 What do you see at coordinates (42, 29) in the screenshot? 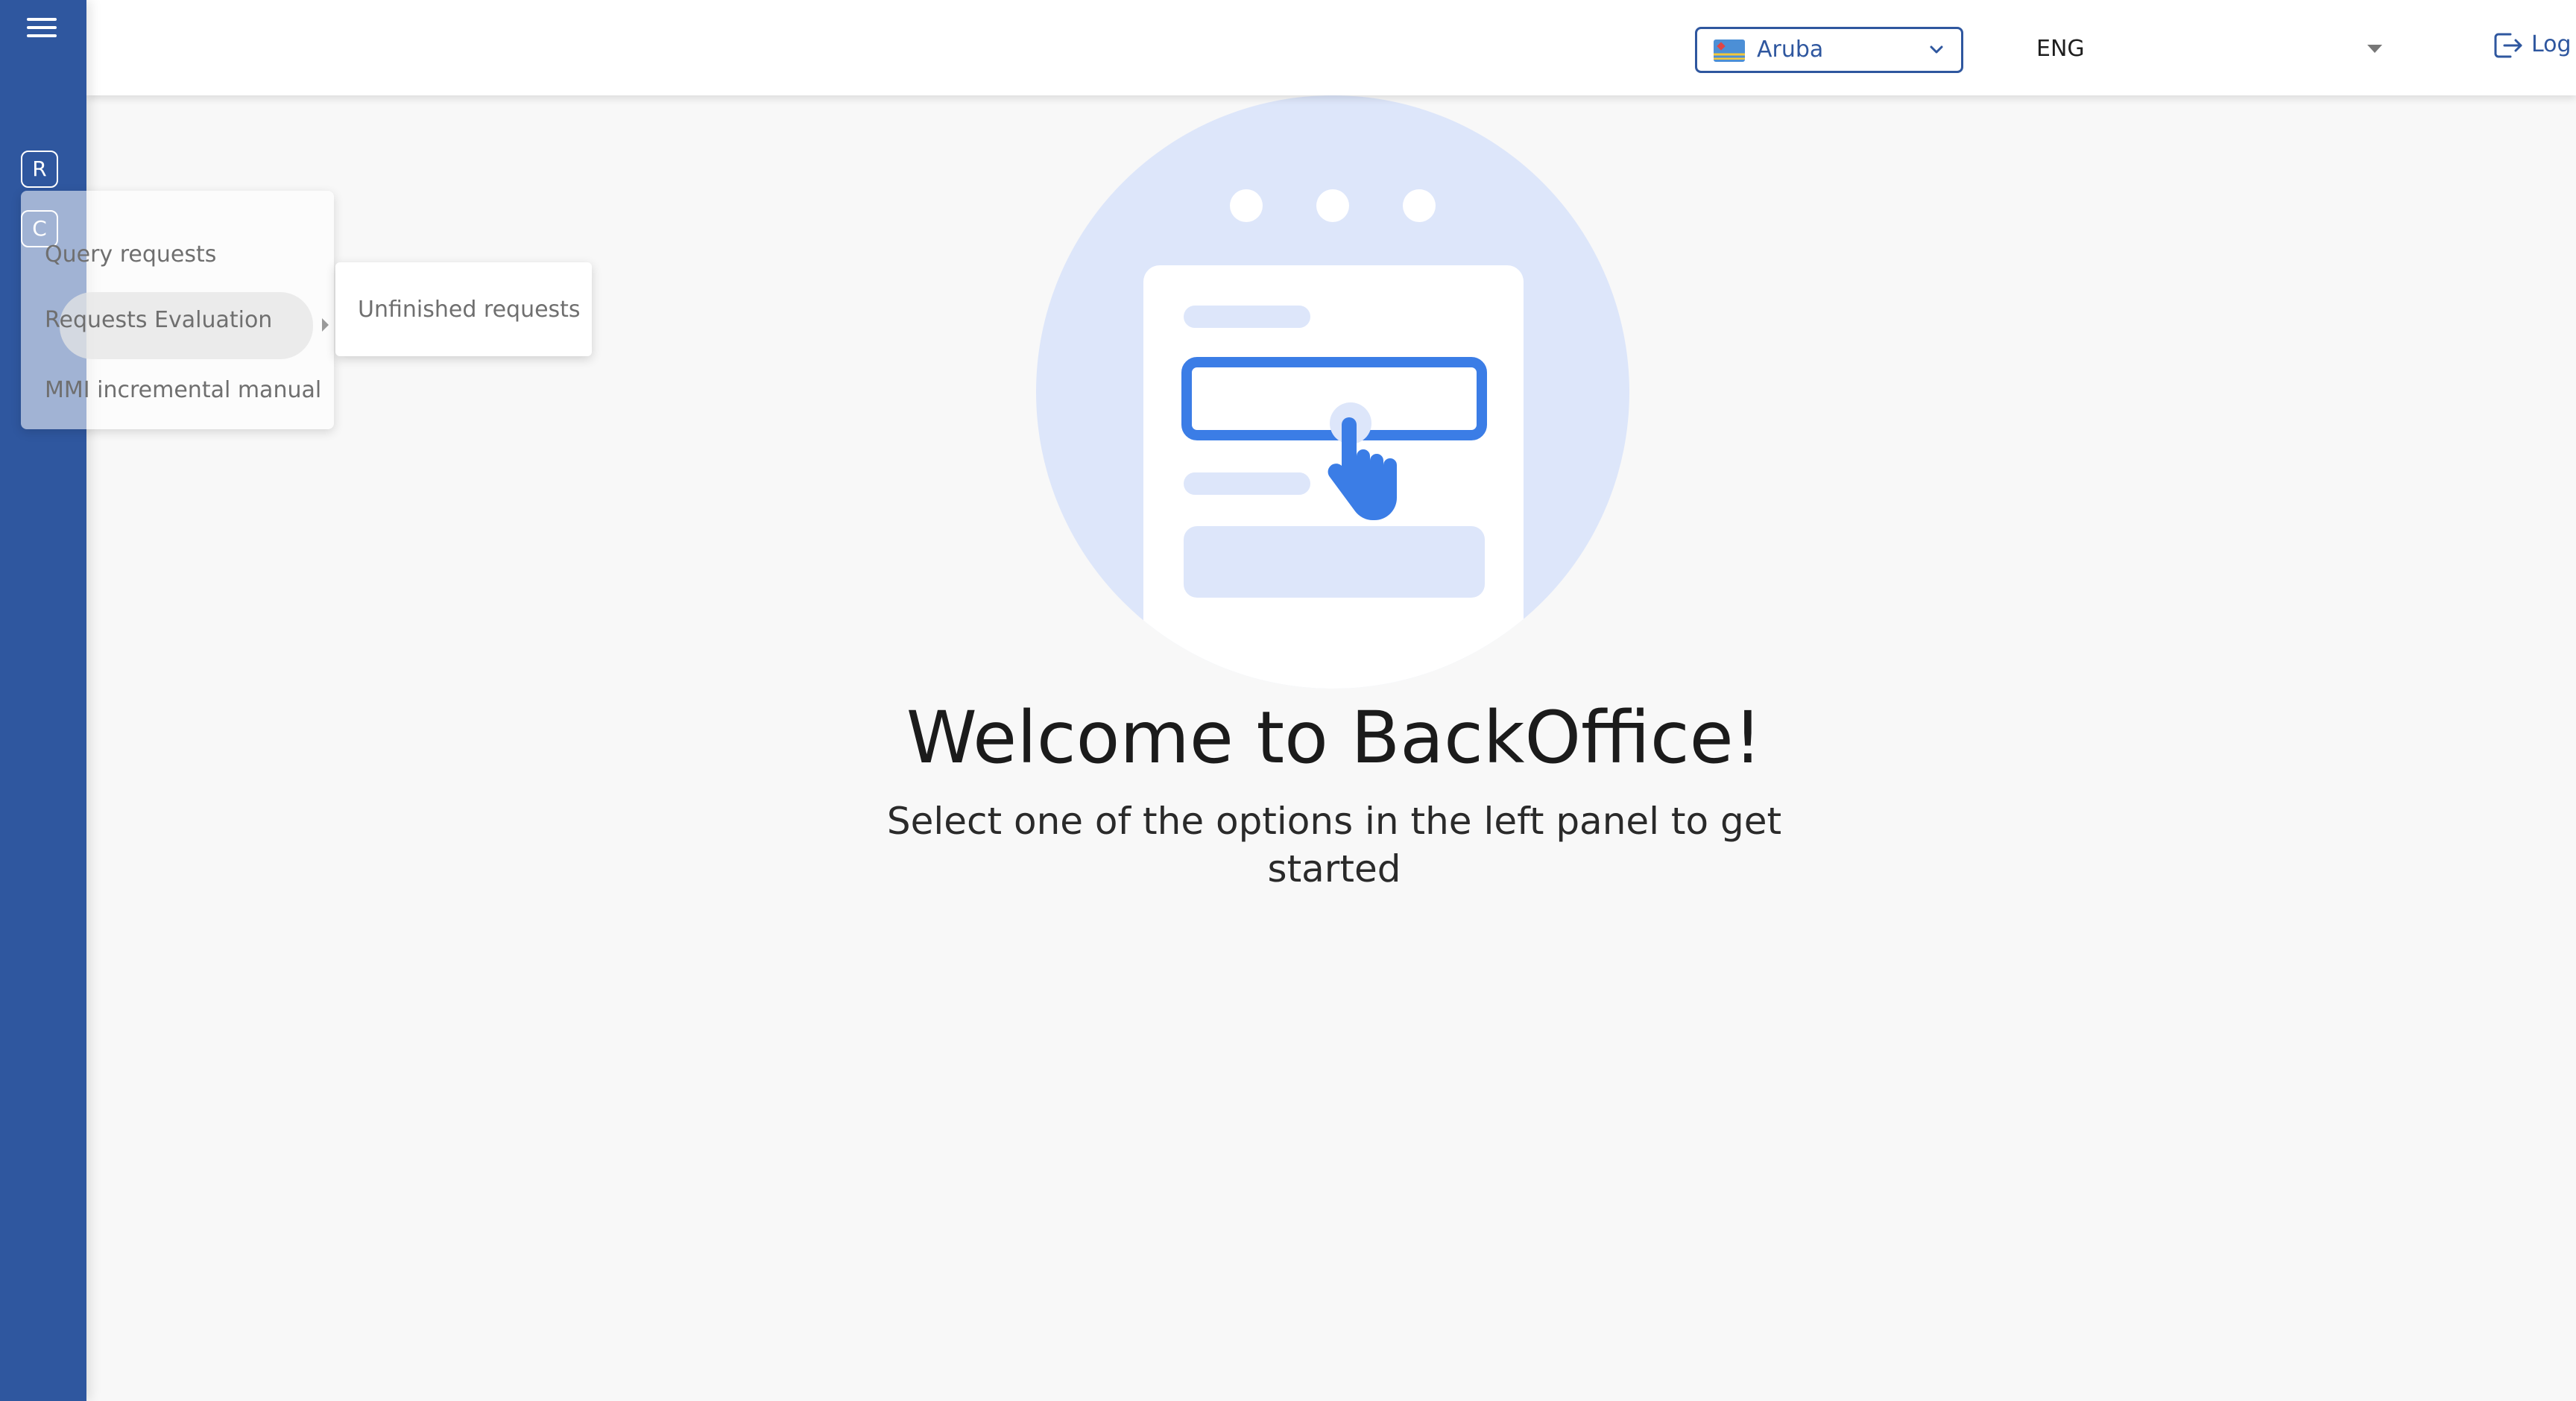
I see `hamburger-menu-icon` at bounding box center [42, 29].